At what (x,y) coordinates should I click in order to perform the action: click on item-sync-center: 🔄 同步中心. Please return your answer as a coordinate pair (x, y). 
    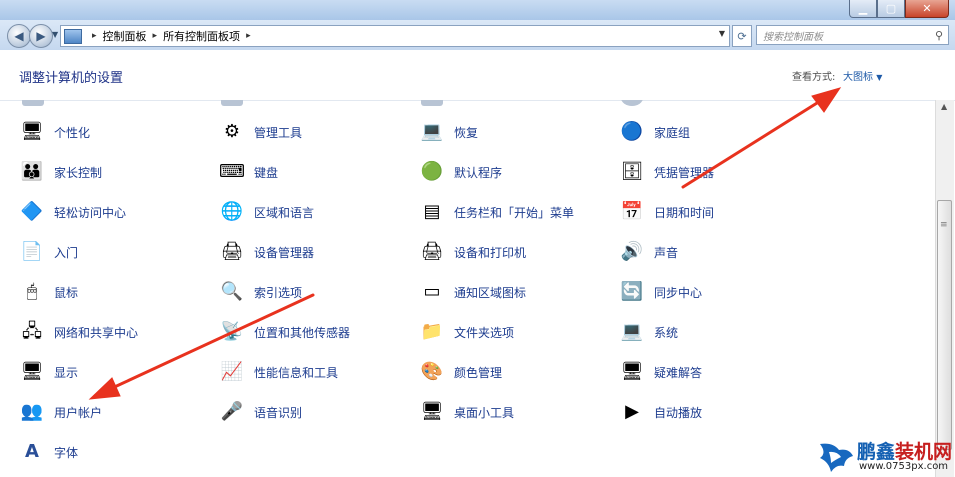
    Looking at the image, I should click on (660, 292).